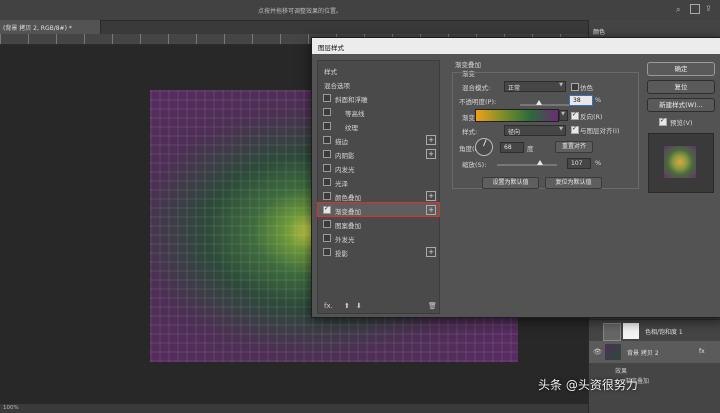  I want to click on reverse-label: 反向(R), so click(591, 117).